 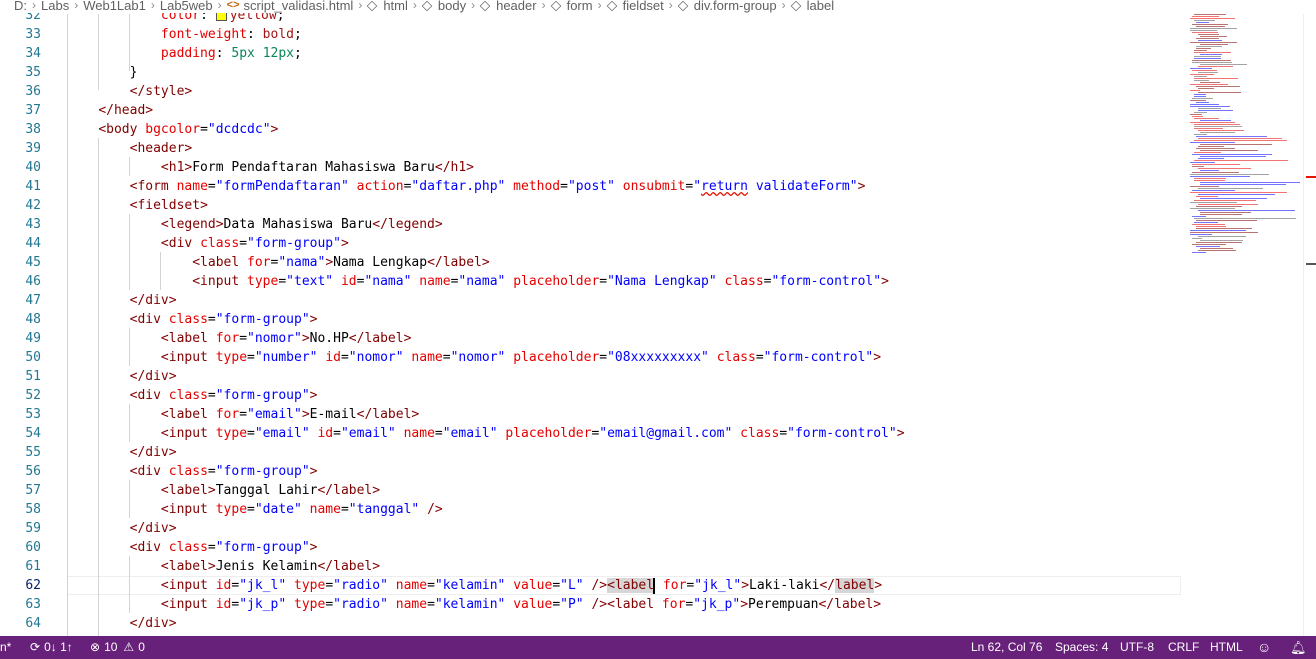 What do you see at coordinates (1081, 647) in the screenshot?
I see `indentation-selector: Spaces: 4` at bounding box center [1081, 647].